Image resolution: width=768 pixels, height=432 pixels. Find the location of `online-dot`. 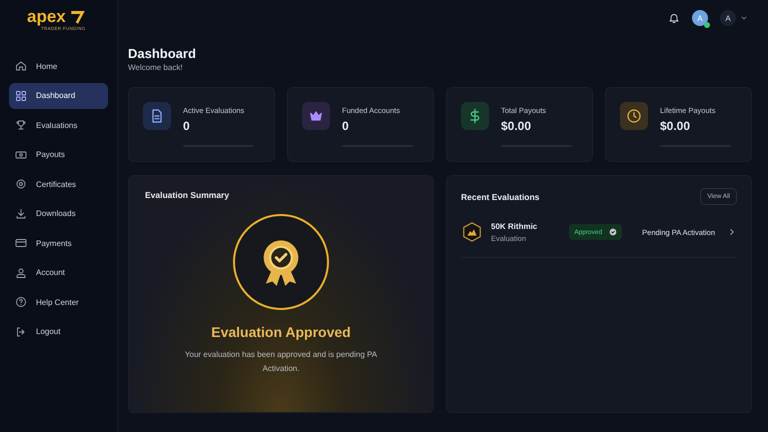

online-dot is located at coordinates (707, 25).